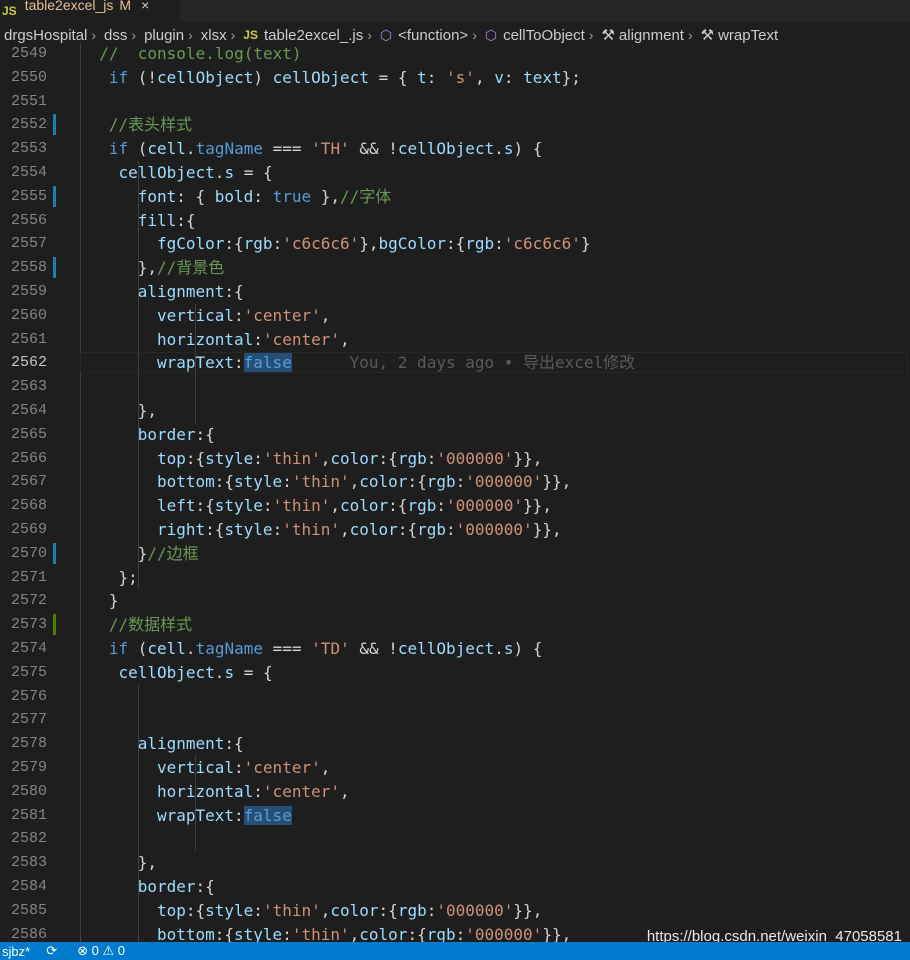 This screenshot has height=960, width=910. I want to click on wrench-icon: ⚒, so click(707, 35).